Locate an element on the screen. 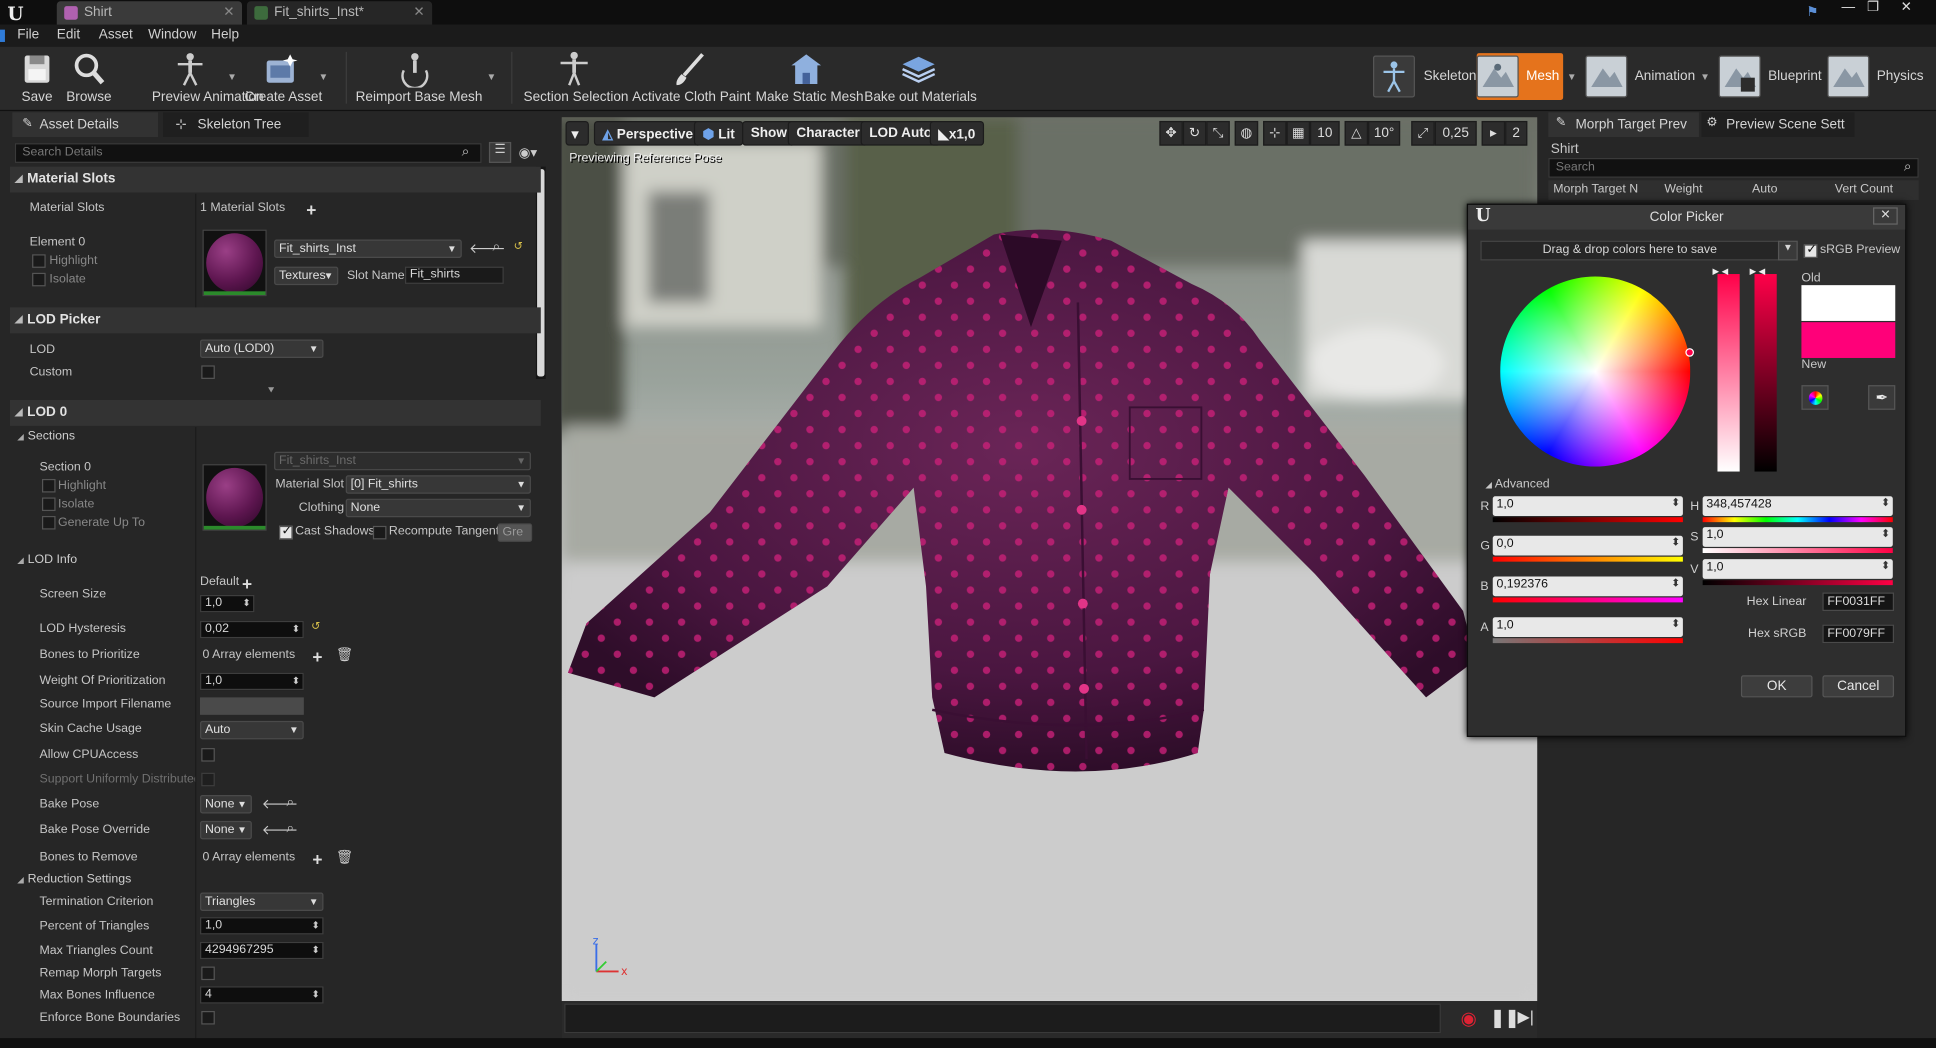  camera-speed-value: 2 is located at coordinates (1516, 133).